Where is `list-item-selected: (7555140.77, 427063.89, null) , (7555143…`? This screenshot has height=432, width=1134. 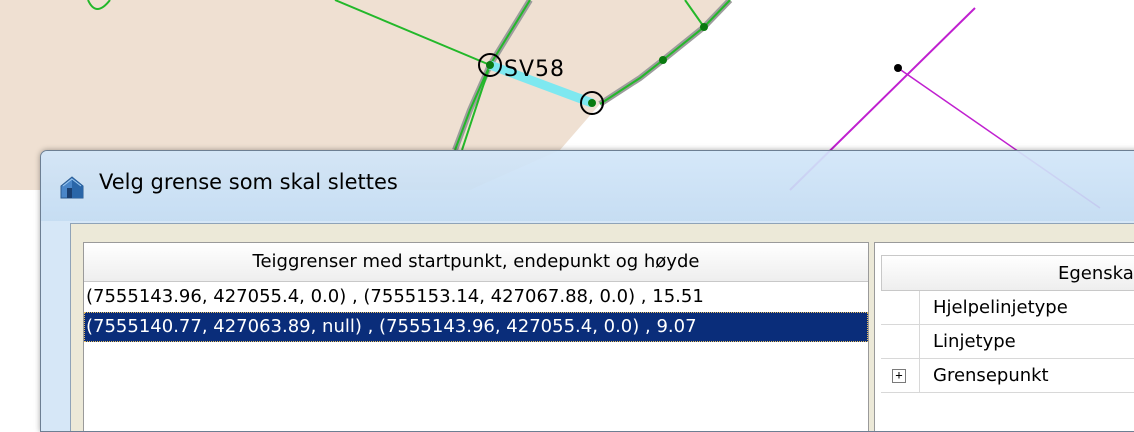
list-item-selected: (7555140.77, 427063.89, null) , (7555143… is located at coordinates (476, 327).